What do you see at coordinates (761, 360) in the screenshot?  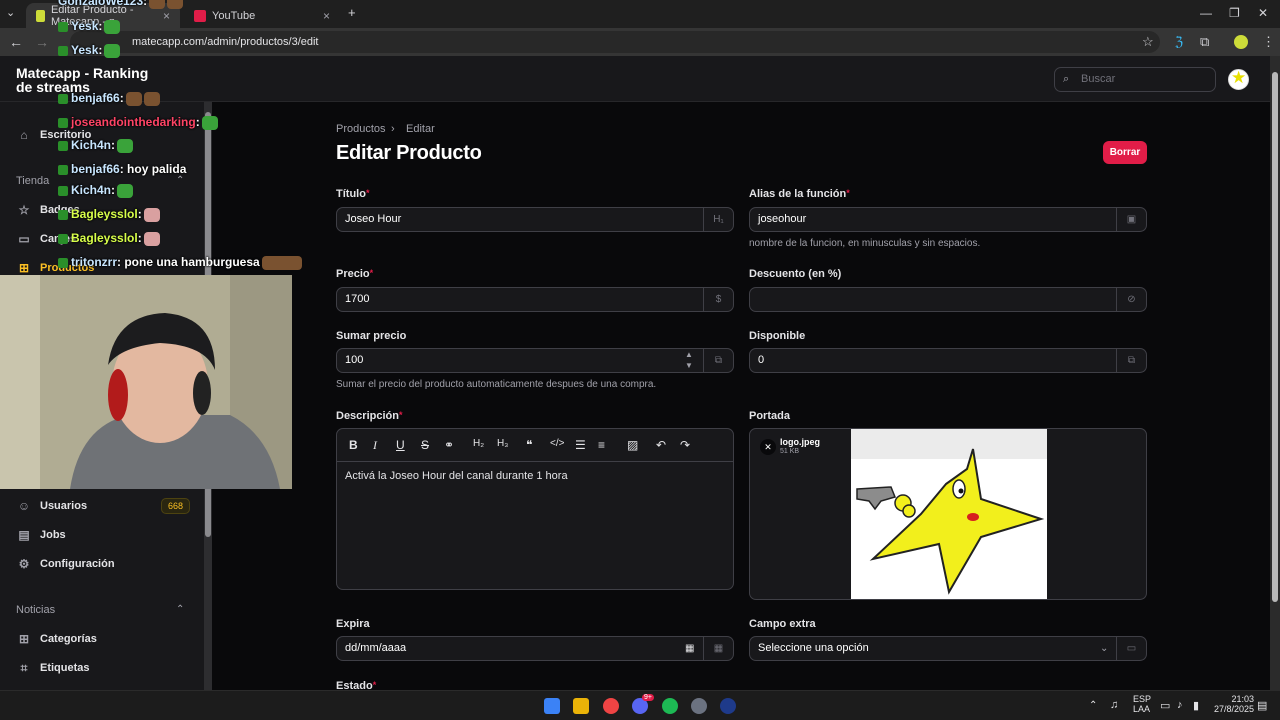 I see `disponible-value: 0` at bounding box center [761, 360].